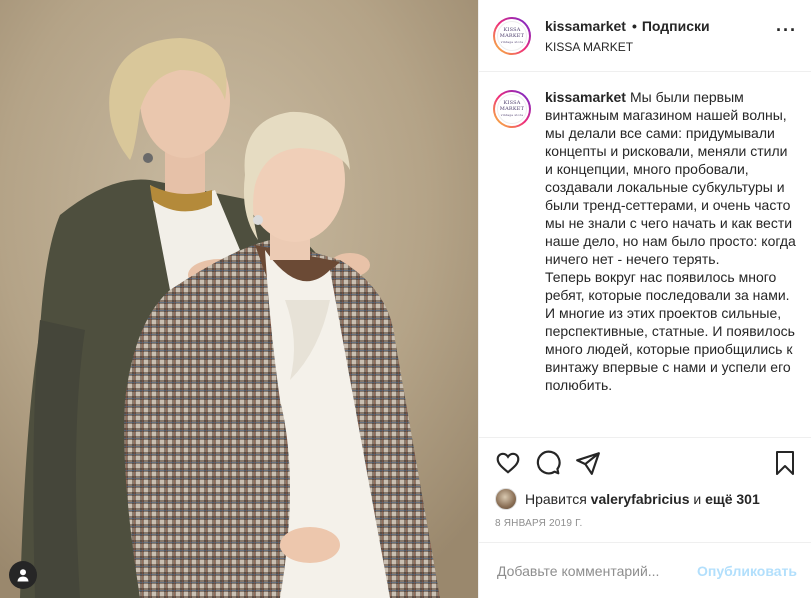  What do you see at coordinates (627, 36) in the screenshot?
I see `header-text: kissamarket • Подписки KISSA MARKET` at bounding box center [627, 36].